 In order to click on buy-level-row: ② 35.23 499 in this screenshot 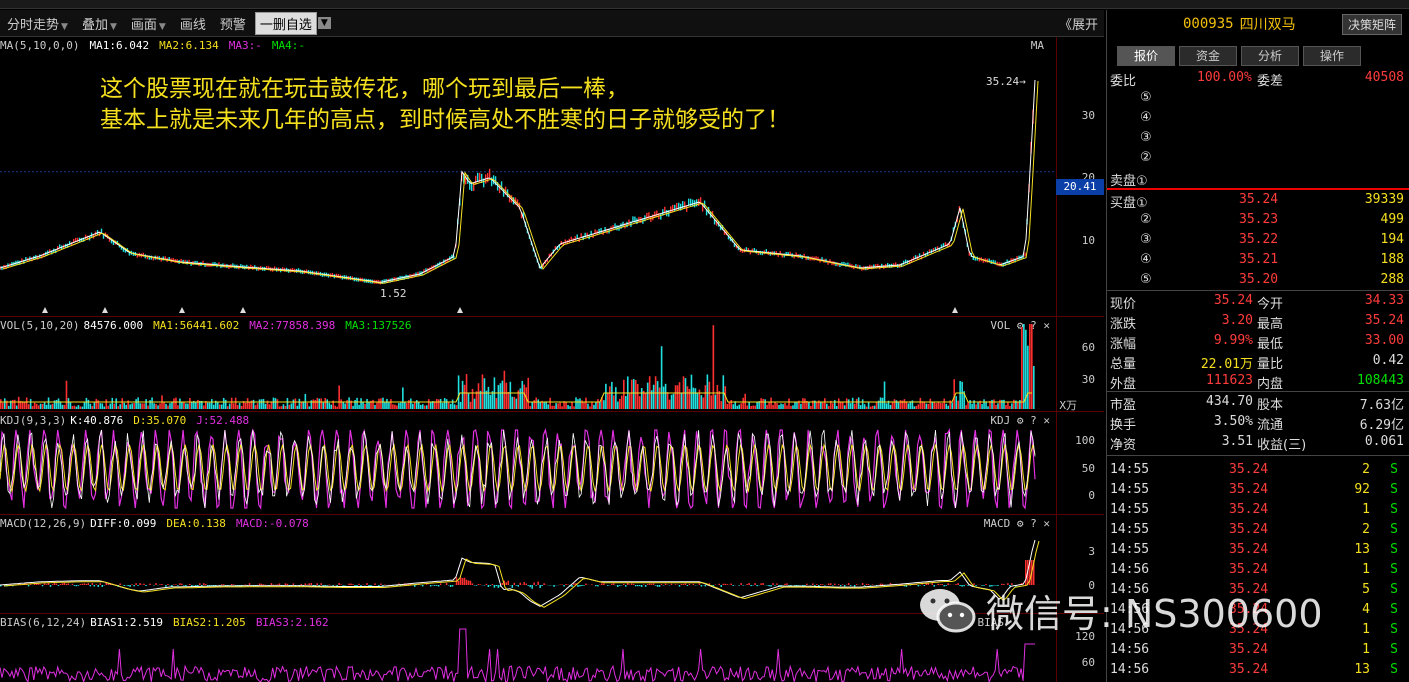, I will do `click(1258, 220)`.